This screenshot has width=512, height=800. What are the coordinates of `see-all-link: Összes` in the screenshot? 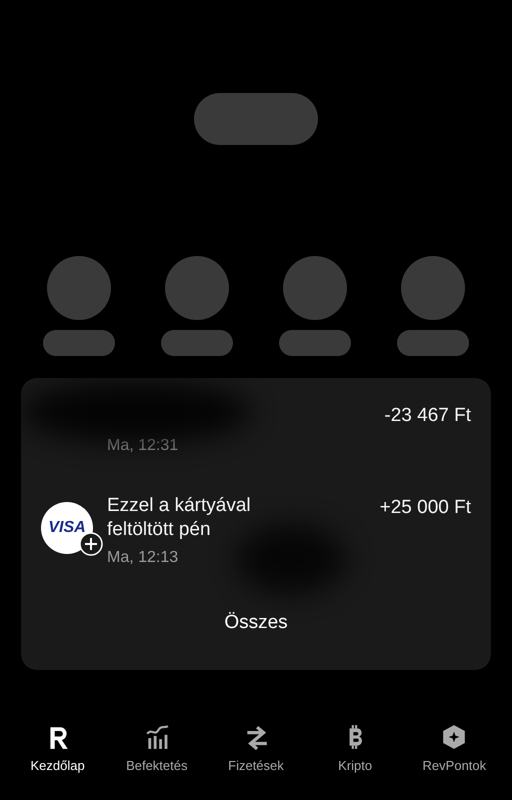 It's located at (256, 623).